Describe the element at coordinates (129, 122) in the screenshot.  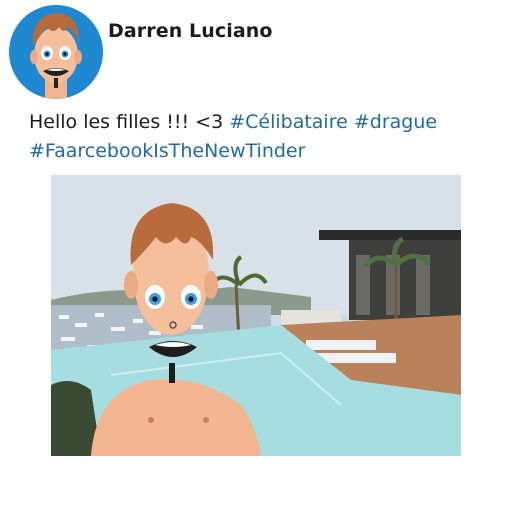
I see `post-message: Hello les filles !!! <3` at that location.